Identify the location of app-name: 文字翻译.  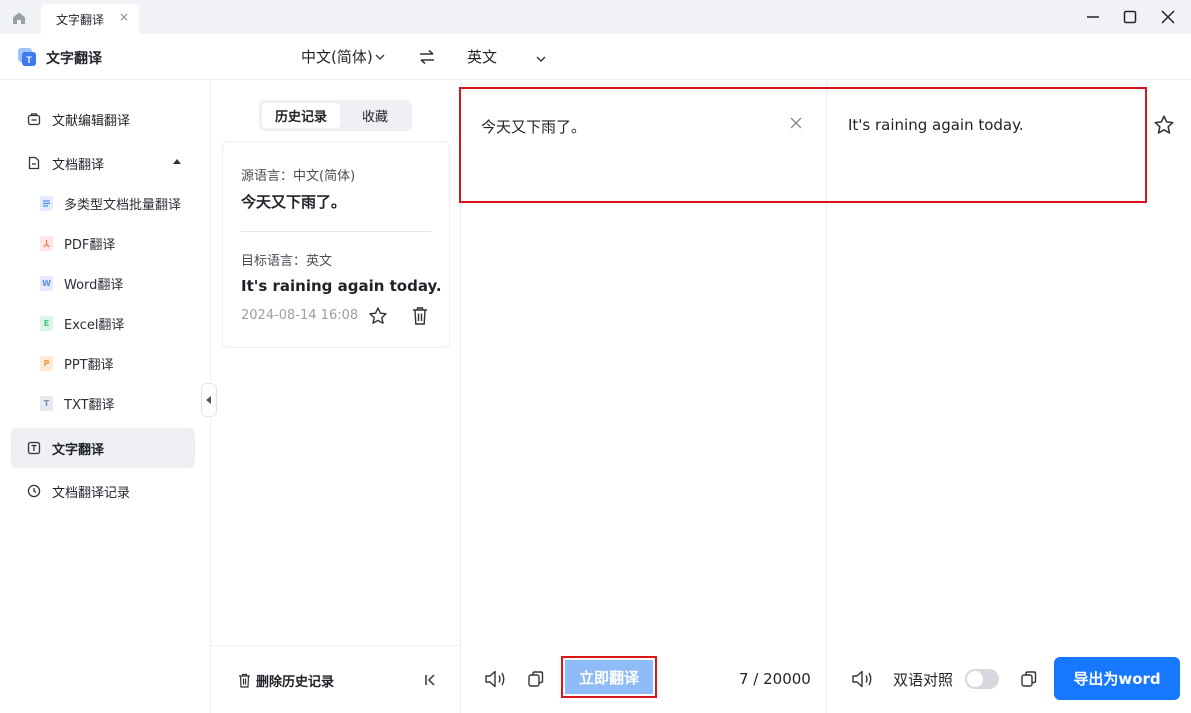
(74, 59).